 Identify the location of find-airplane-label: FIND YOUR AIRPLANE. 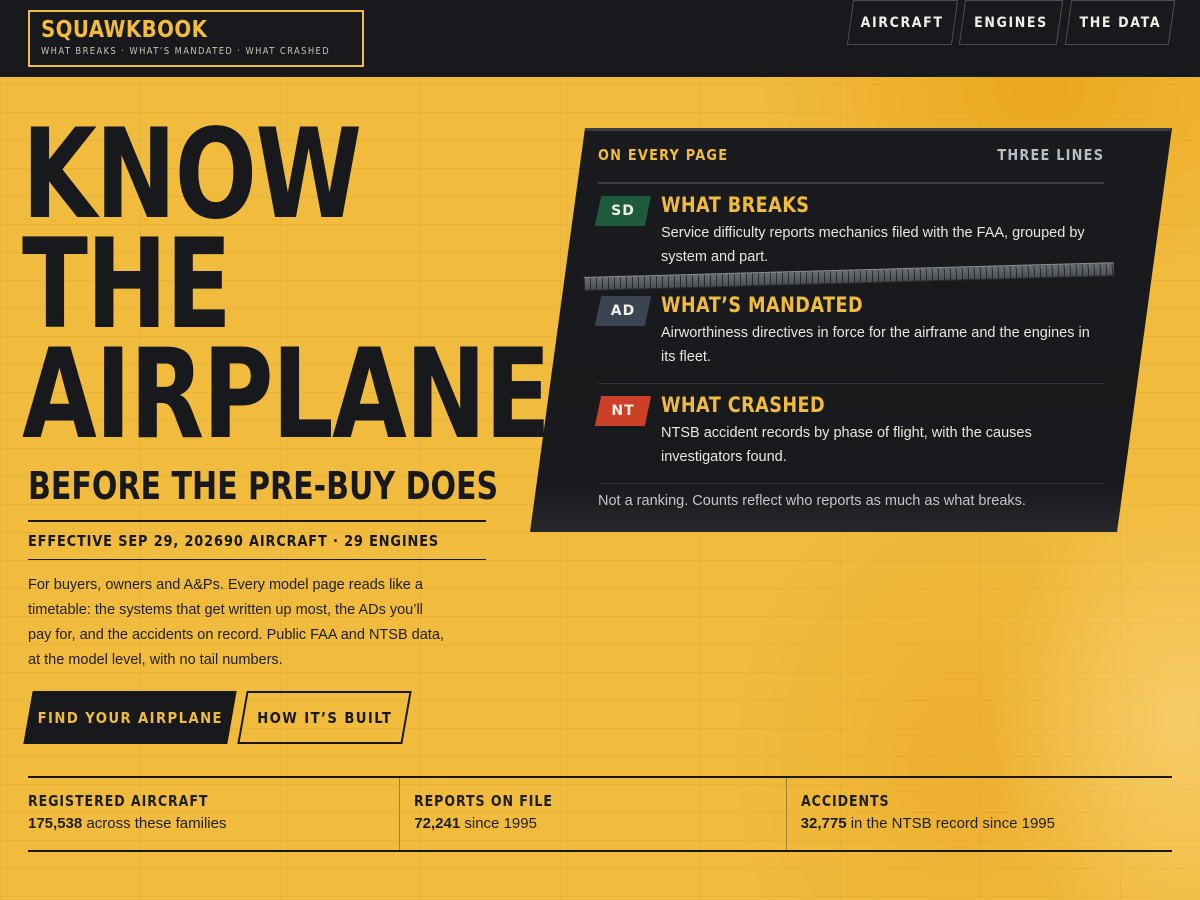
(130, 717).